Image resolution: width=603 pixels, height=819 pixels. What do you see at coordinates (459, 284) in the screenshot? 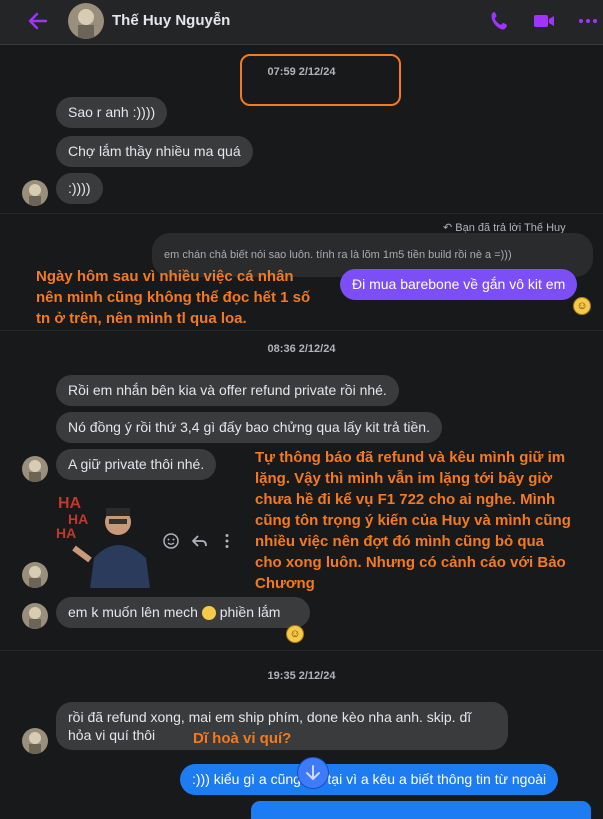
I see `sent-message: Đi mua barebone về gắn vô kit em` at bounding box center [459, 284].